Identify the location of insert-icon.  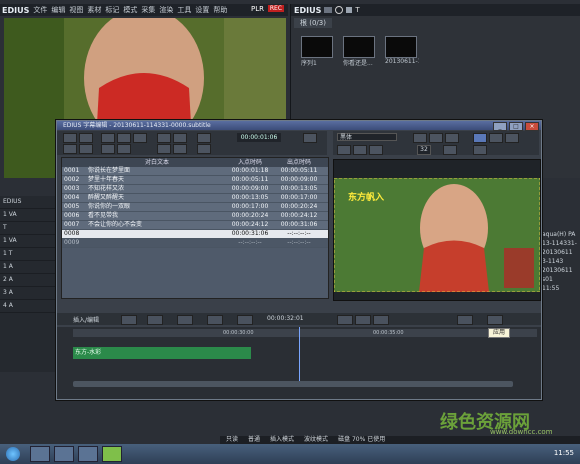
(164, 138).